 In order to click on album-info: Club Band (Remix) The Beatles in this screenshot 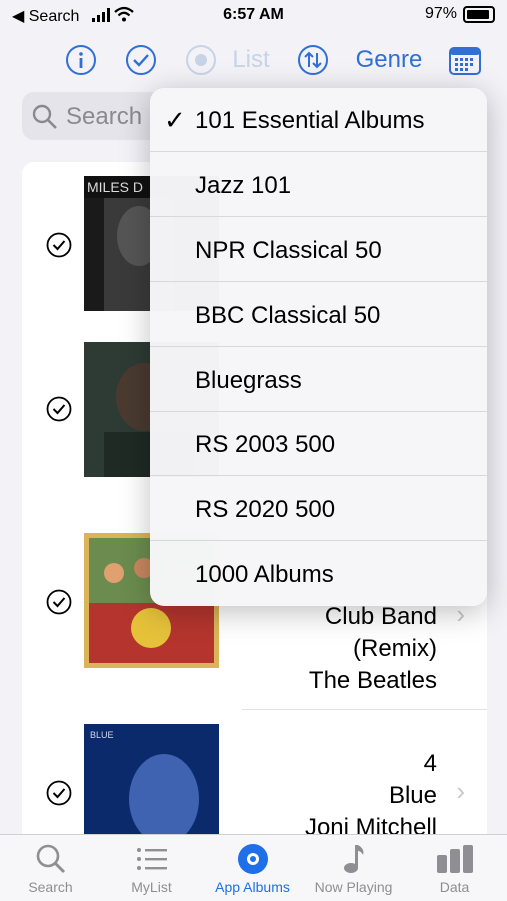, I will do `click(373, 649)`.